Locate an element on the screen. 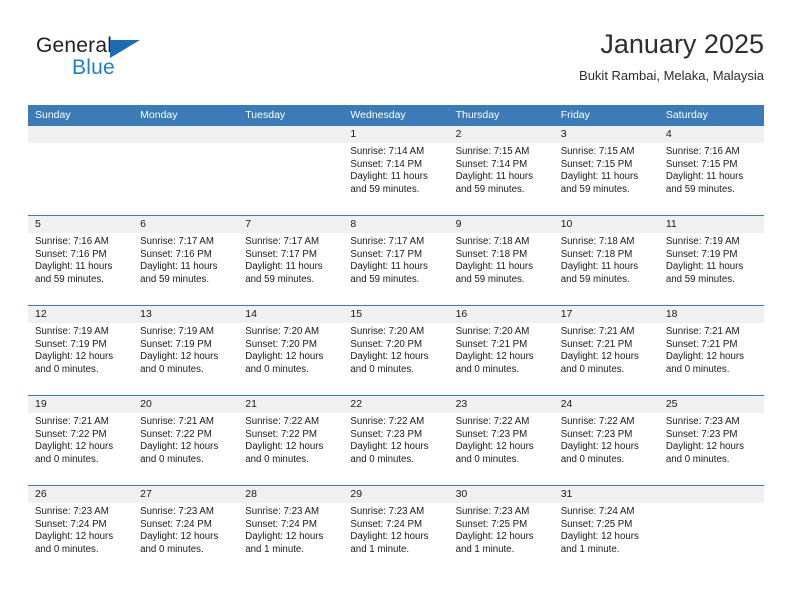 This screenshot has width=792, height=612. day-number: 27 is located at coordinates (185, 494).